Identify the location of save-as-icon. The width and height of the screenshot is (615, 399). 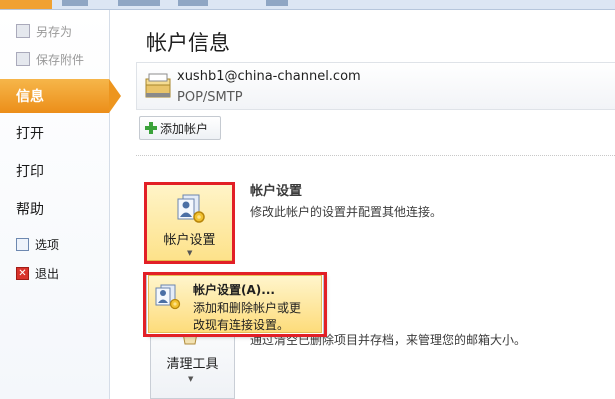
(23, 31).